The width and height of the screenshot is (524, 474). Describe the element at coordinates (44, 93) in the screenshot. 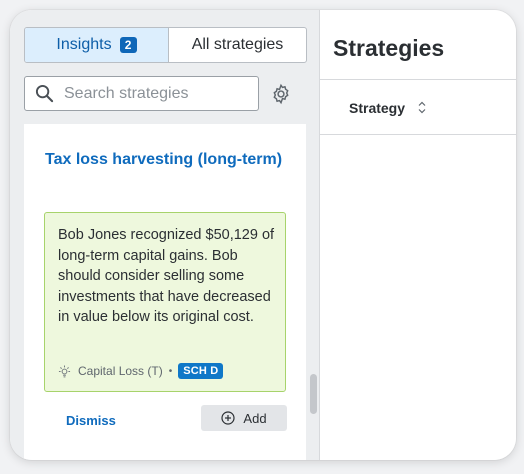

I see `search-icon` at that location.